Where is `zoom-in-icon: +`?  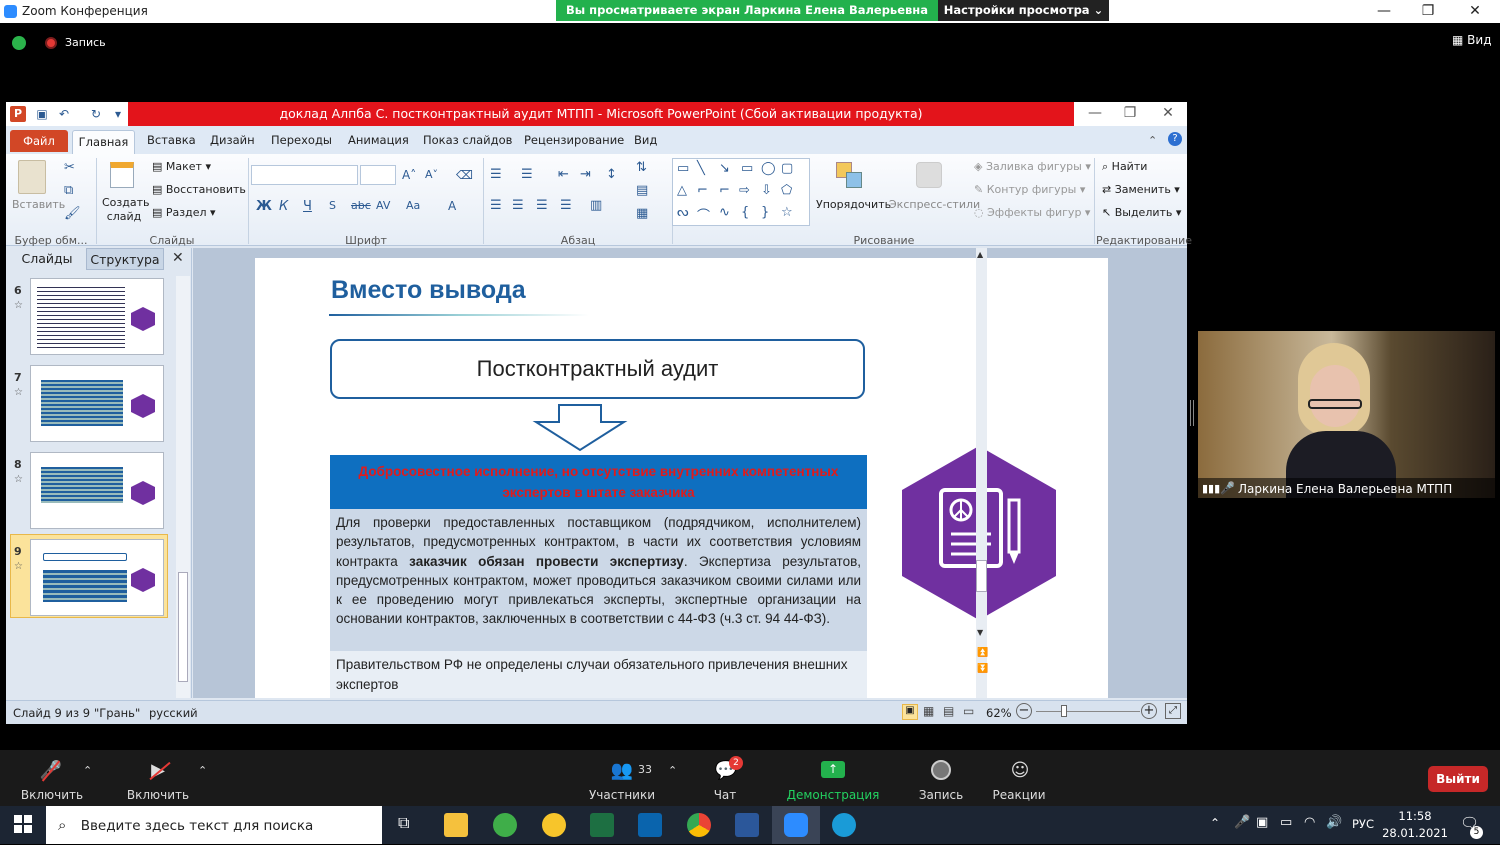
zoom-in-icon: + is located at coordinates (1149, 711).